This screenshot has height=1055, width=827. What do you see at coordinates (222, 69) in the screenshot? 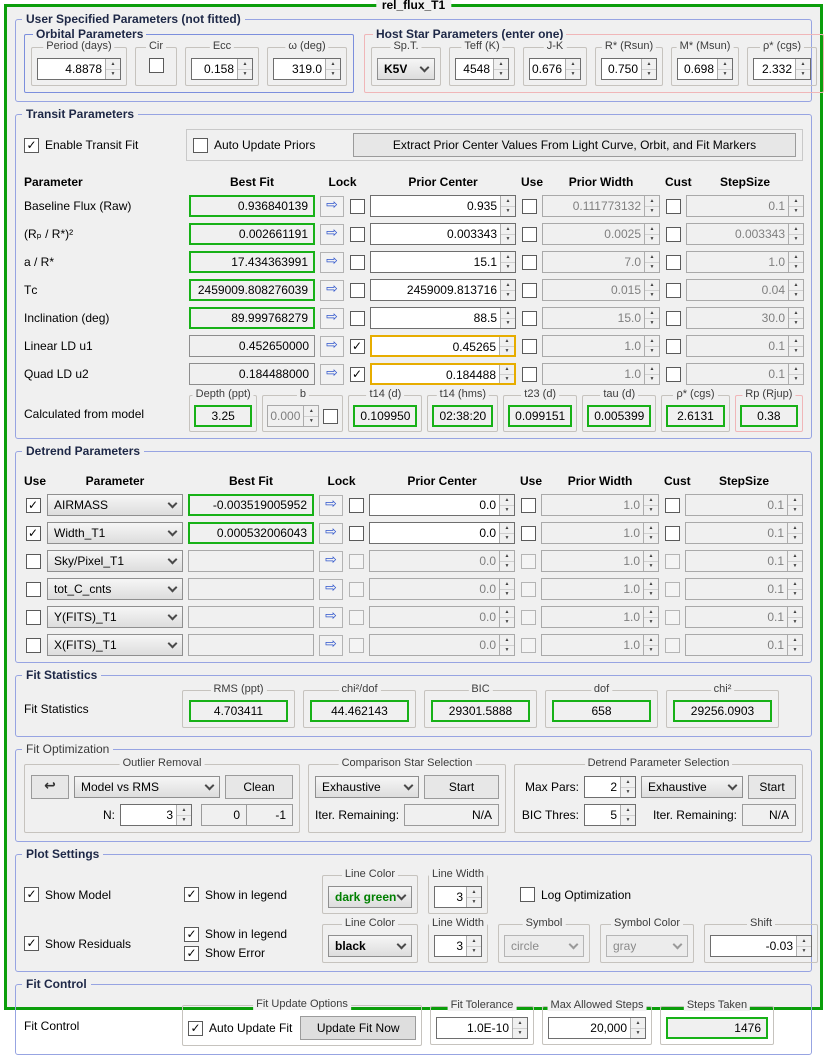
I see `eccentricity-spinner: 0.158` at bounding box center [222, 69].